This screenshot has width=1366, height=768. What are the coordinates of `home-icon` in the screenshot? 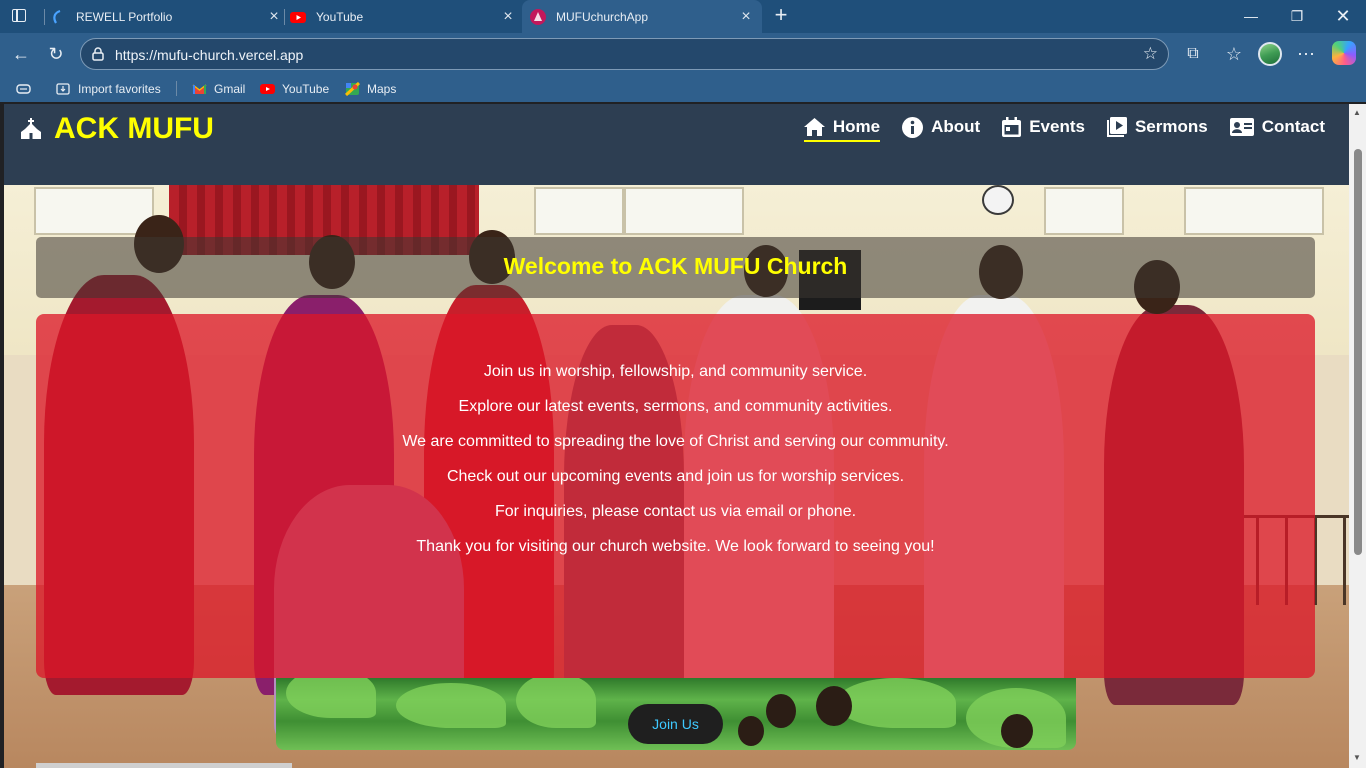 It's located at (814, 127).